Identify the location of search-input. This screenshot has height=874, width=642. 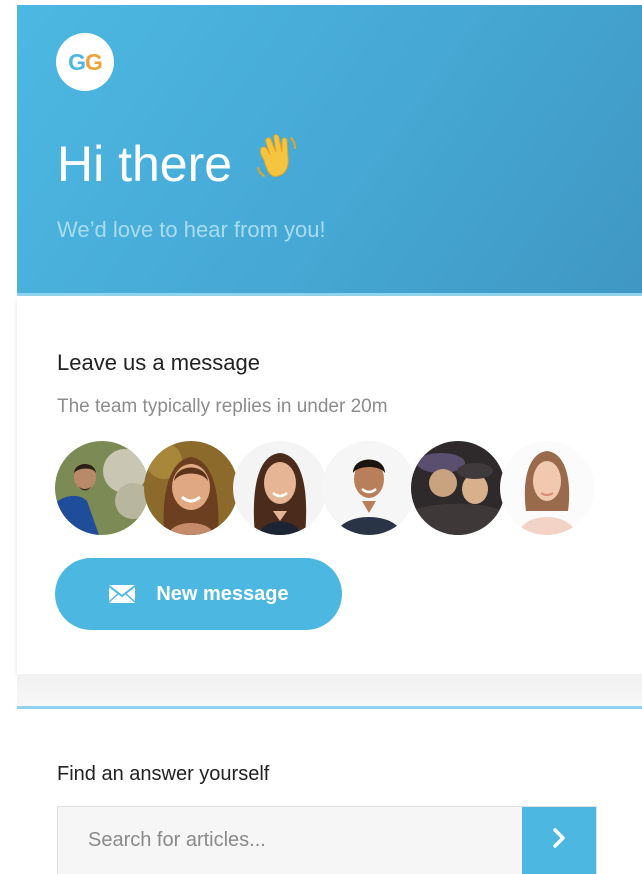
(290, 840).